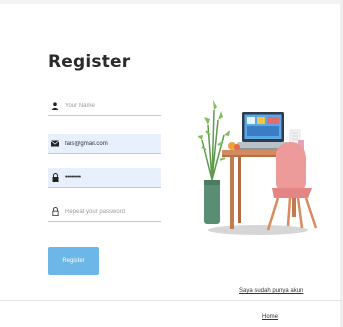  Describe the element at coordinates (111, 211) in the screenshot. I see `repeat-password-input` at that location.